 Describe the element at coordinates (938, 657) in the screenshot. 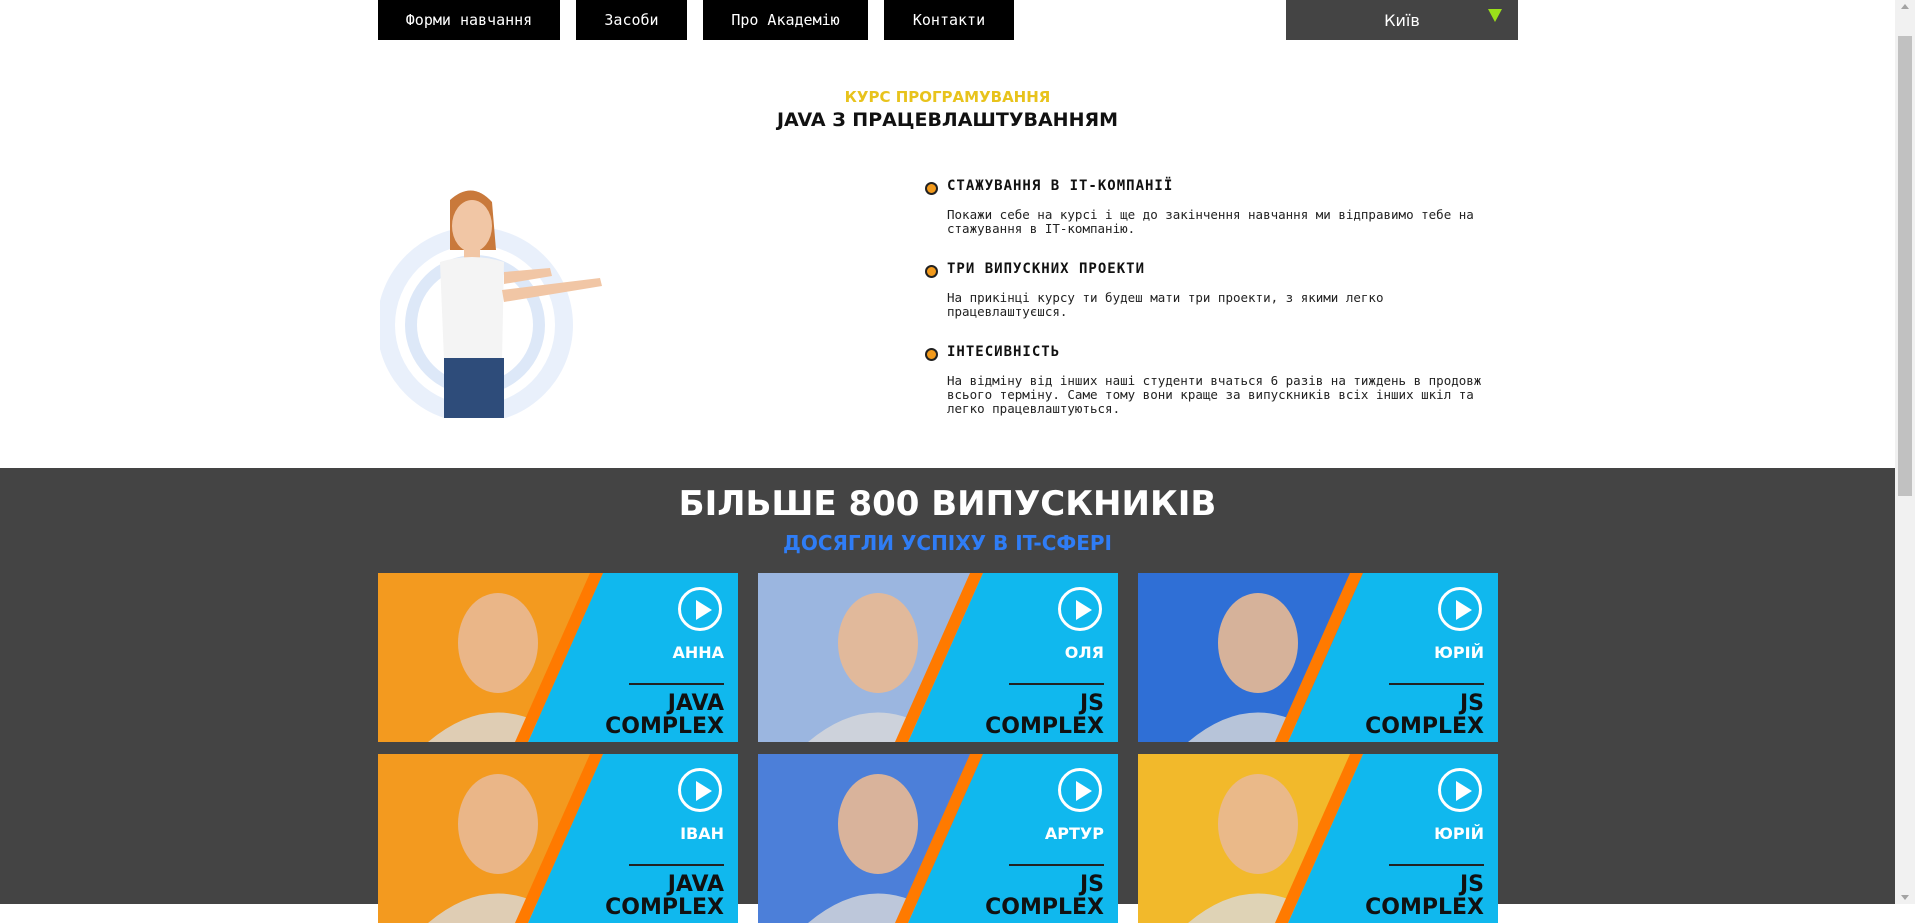

I see `graduate-video-card: ОЛЯ JS COMPLEX` at that location.